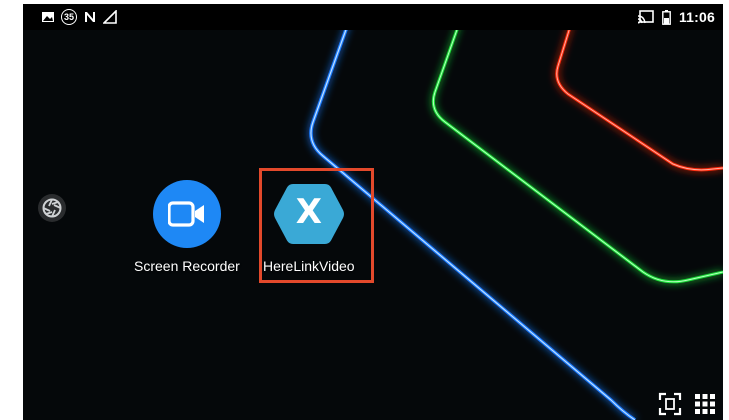 The height and width of the screenshot is (420, 729). I want to click on app-herelinkvideo: X HereLinkVideo, so click(309, 227).